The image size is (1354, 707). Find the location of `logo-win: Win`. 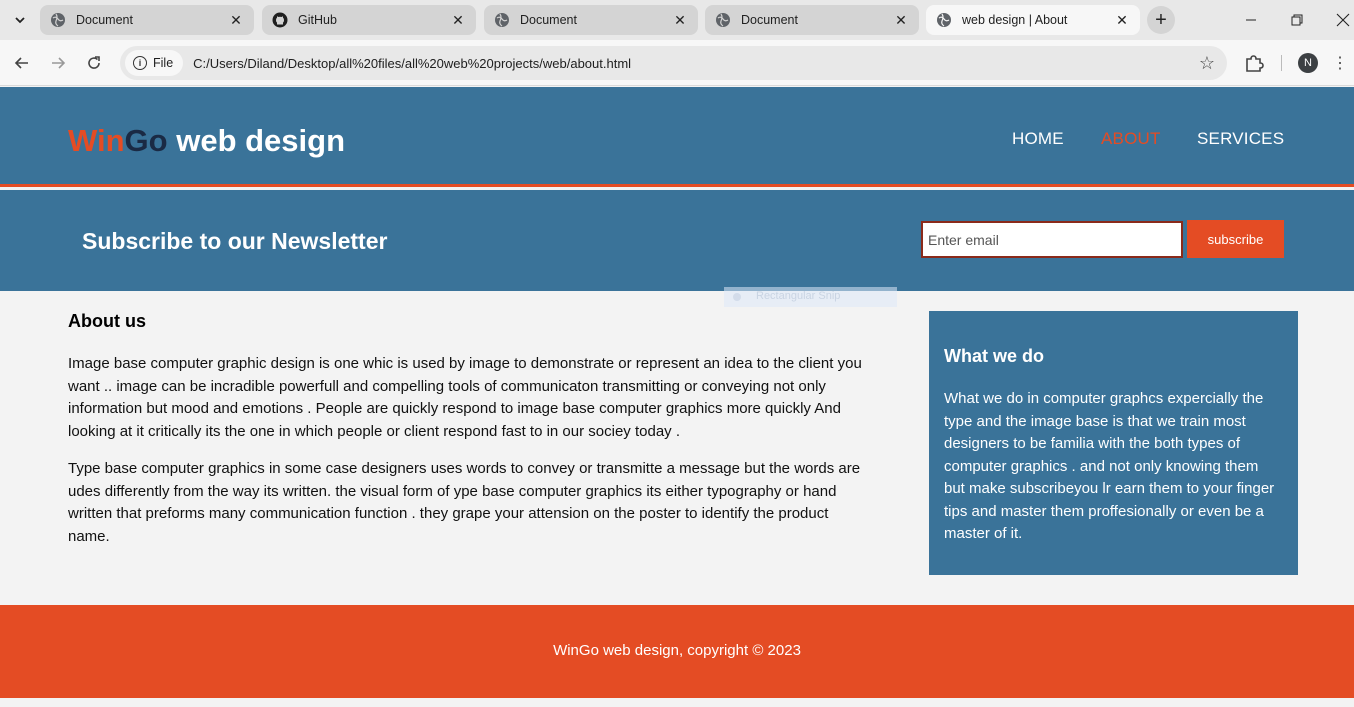

logo-win: Win is located at coordinates (96, 140).